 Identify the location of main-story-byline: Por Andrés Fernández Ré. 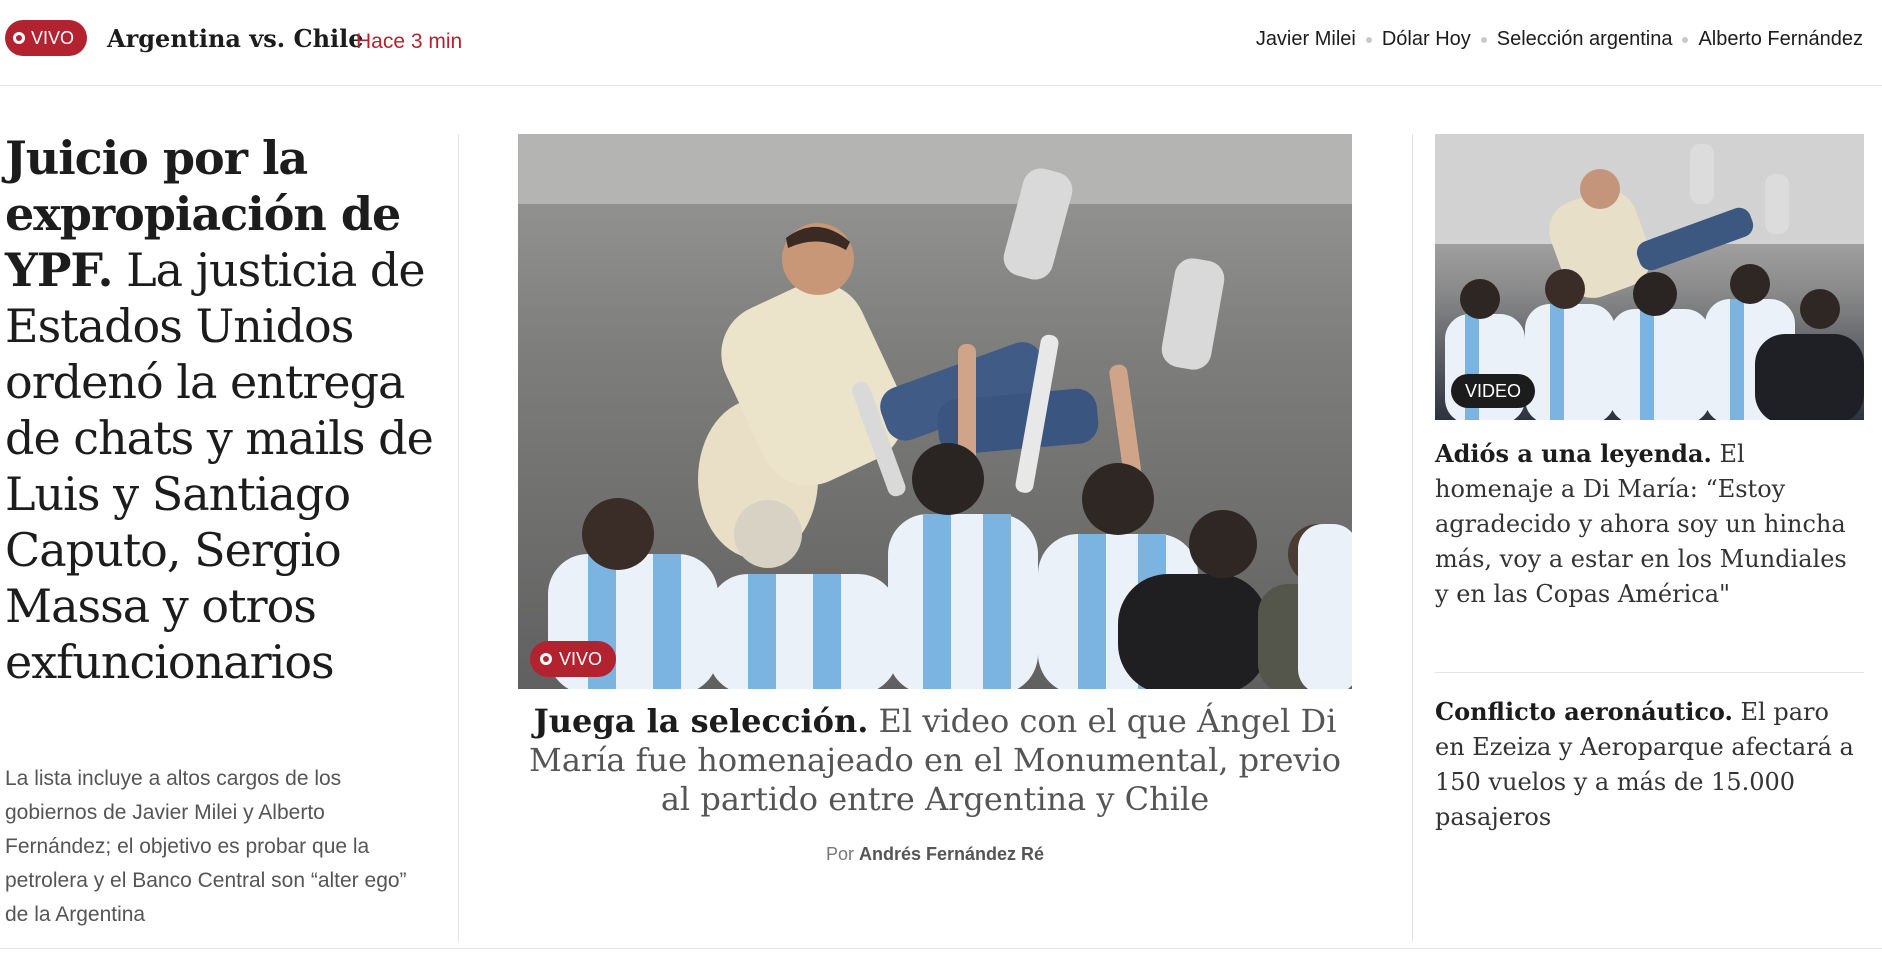
(935, 854).